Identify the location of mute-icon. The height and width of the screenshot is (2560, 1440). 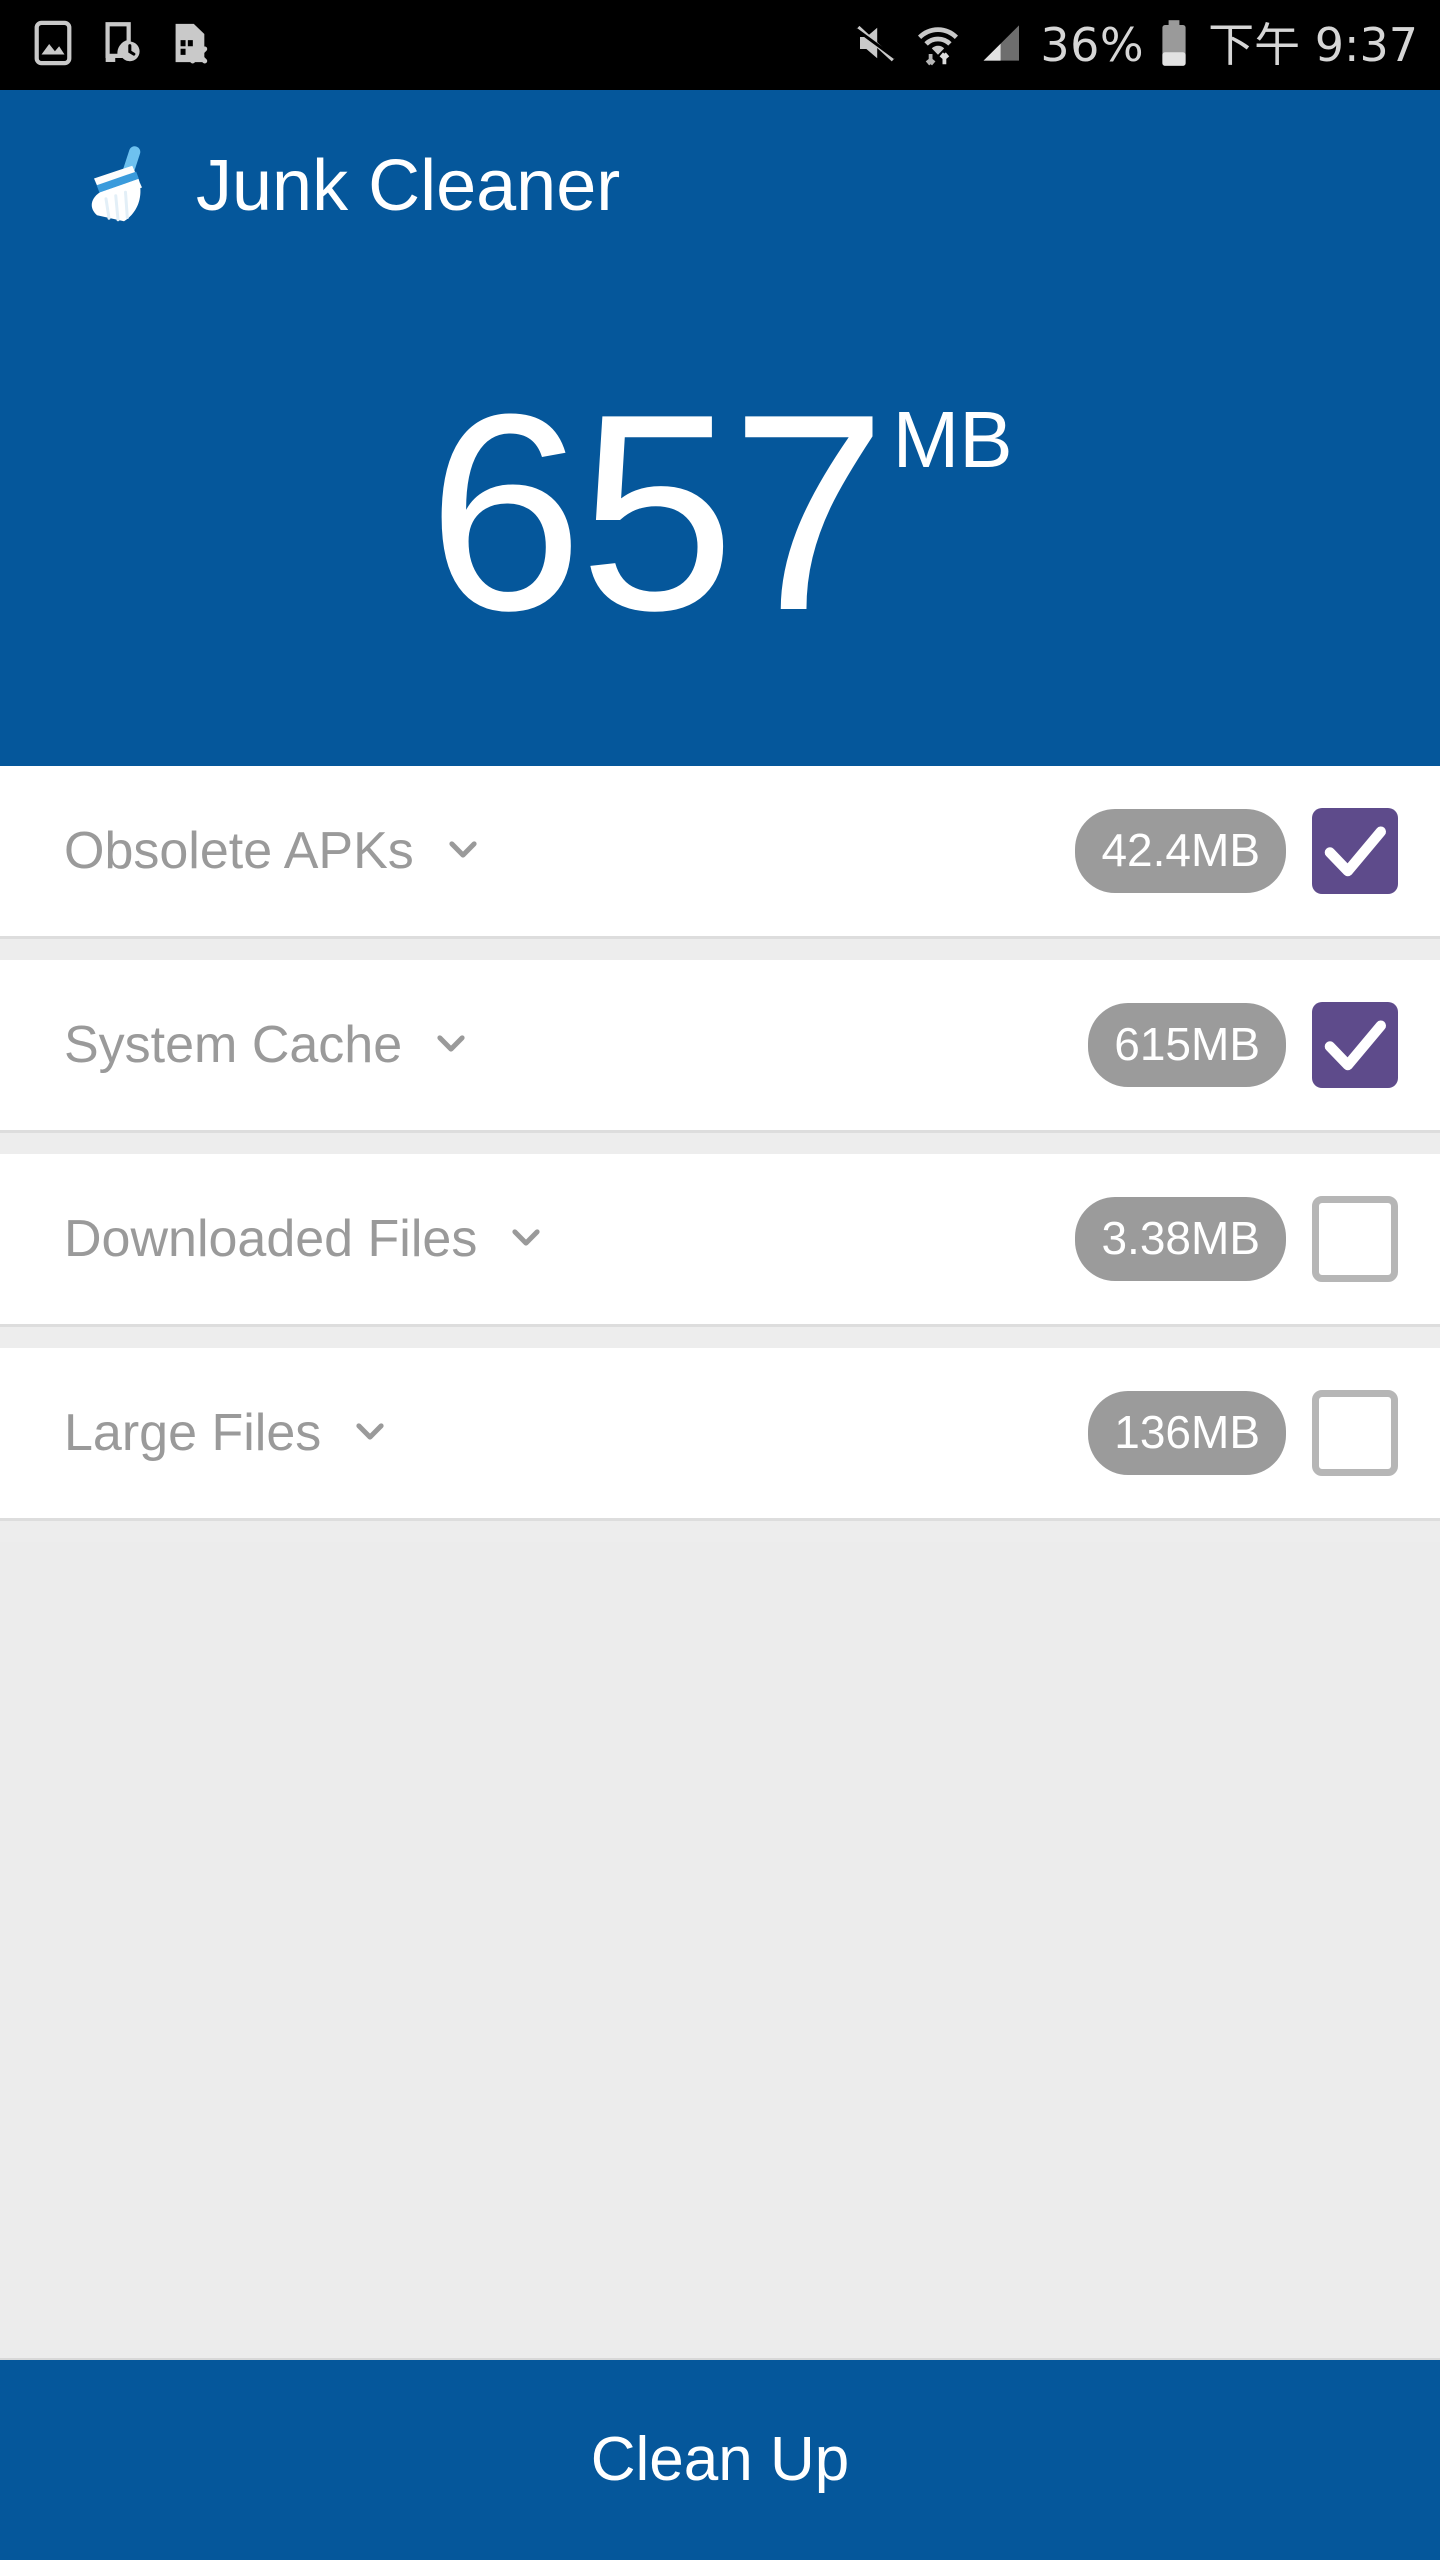
(876, 45).